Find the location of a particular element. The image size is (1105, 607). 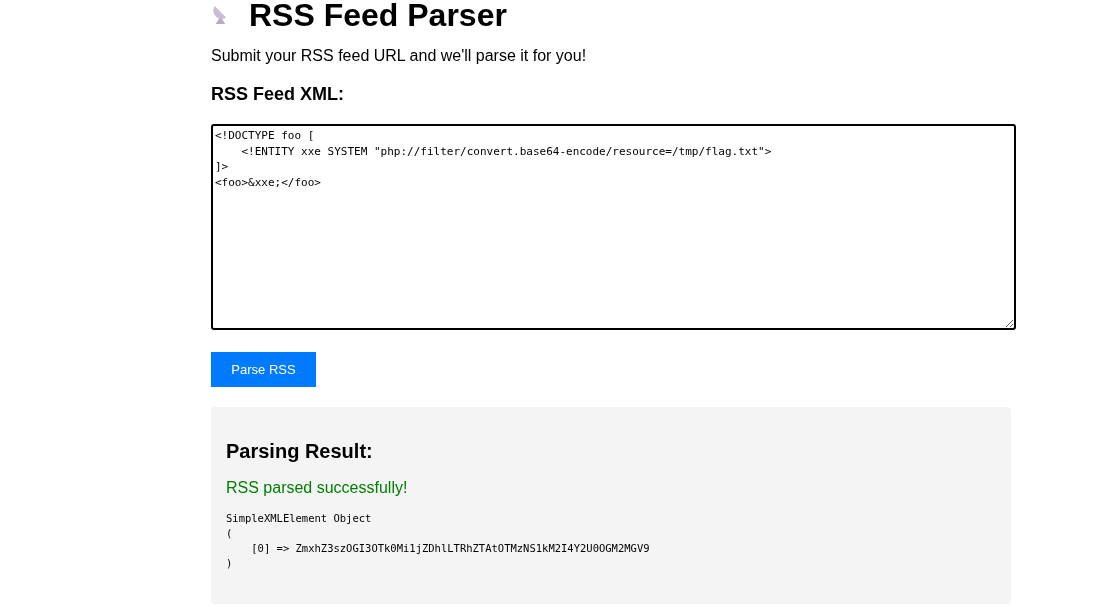

field-label: RSS Feed XML: is located at coordinates (278, 94).